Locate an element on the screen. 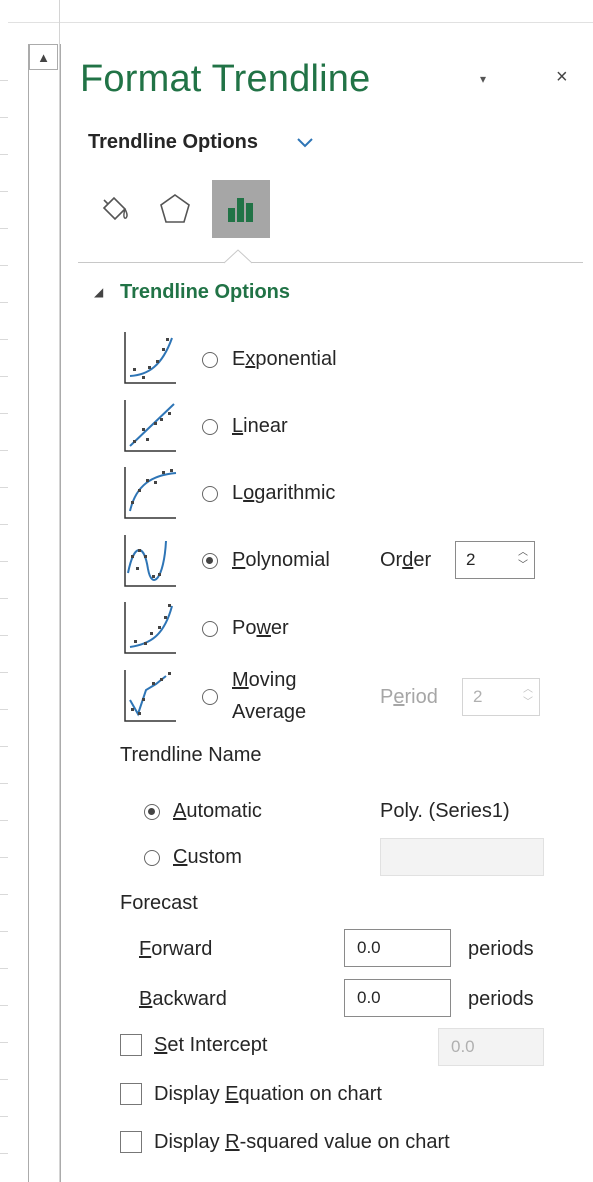  chevron-down-icon is located at coordinates (305, 142).